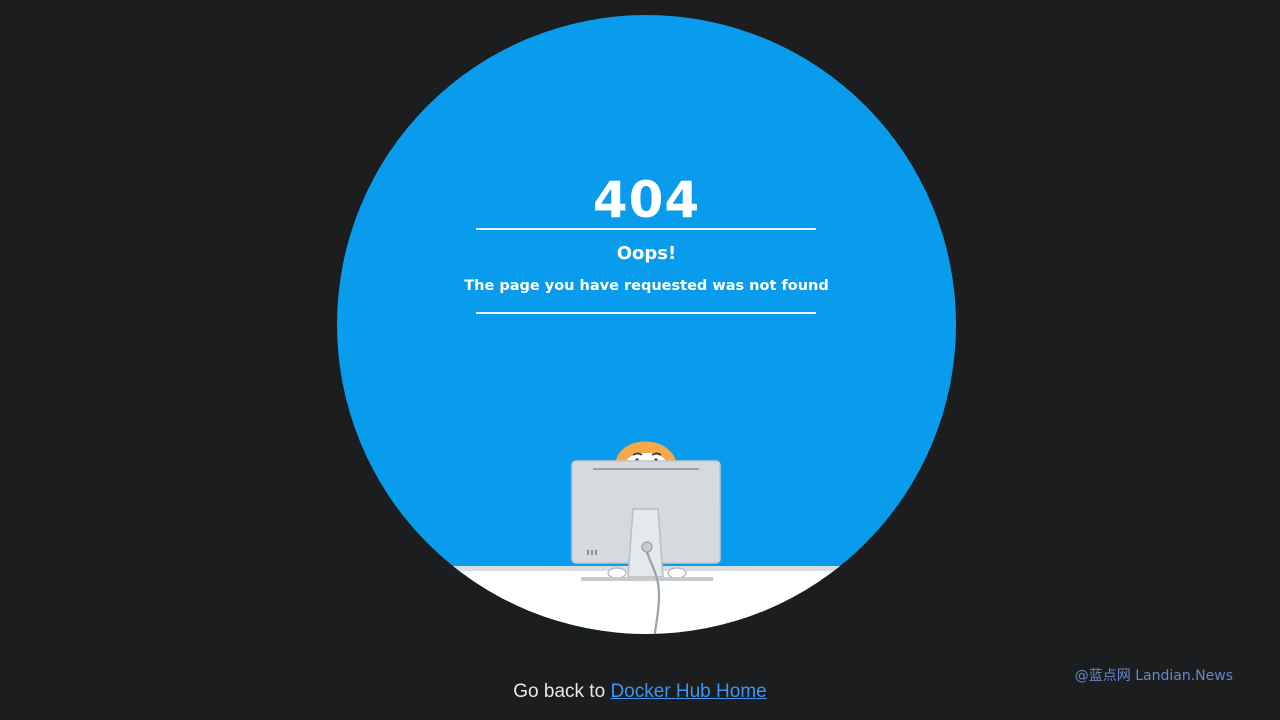 Image resolution: width=1280 pixels, height=720 pixels. I want to click on person-behind-monitor-illustration, so click(646, 537).